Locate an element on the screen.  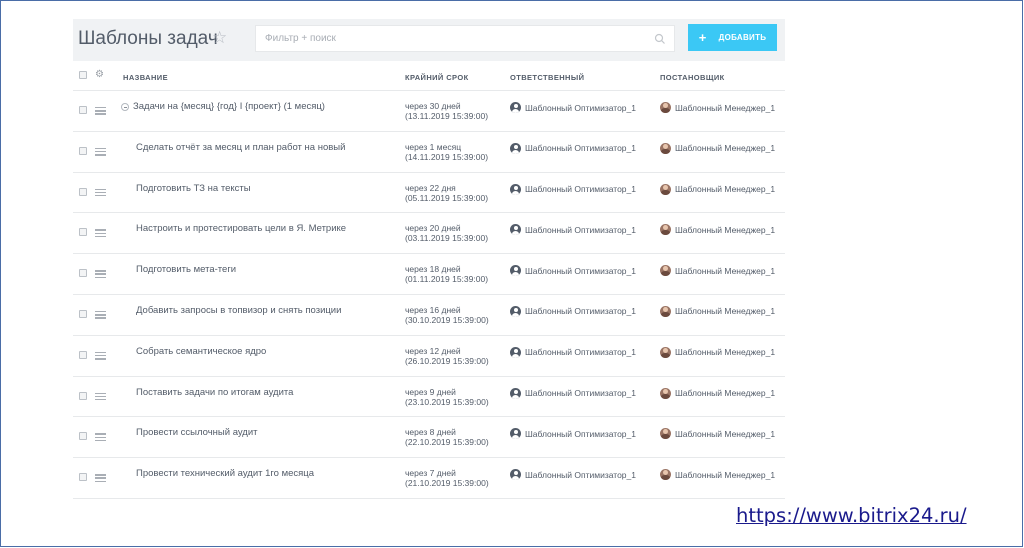
select-all-checkbox is located at coordinates (83, 75).